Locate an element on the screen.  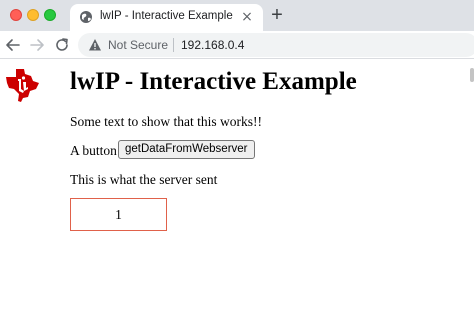
tab-title: lwIP - Interactive Example is located at coordinates (166, 16).